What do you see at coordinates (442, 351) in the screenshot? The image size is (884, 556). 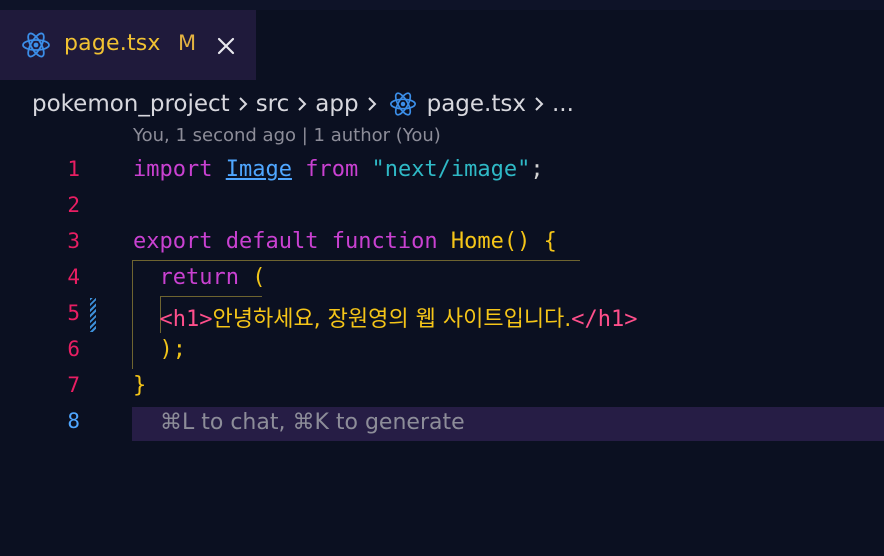 I see `code-line: 6 );` at bounding box center [442, 351].